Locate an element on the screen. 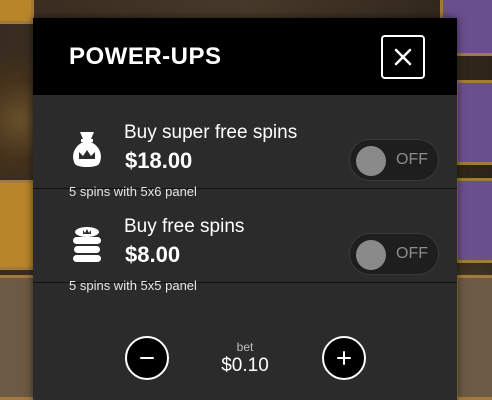  option-name: Buy super free spins is located at coordinates (211, 132).